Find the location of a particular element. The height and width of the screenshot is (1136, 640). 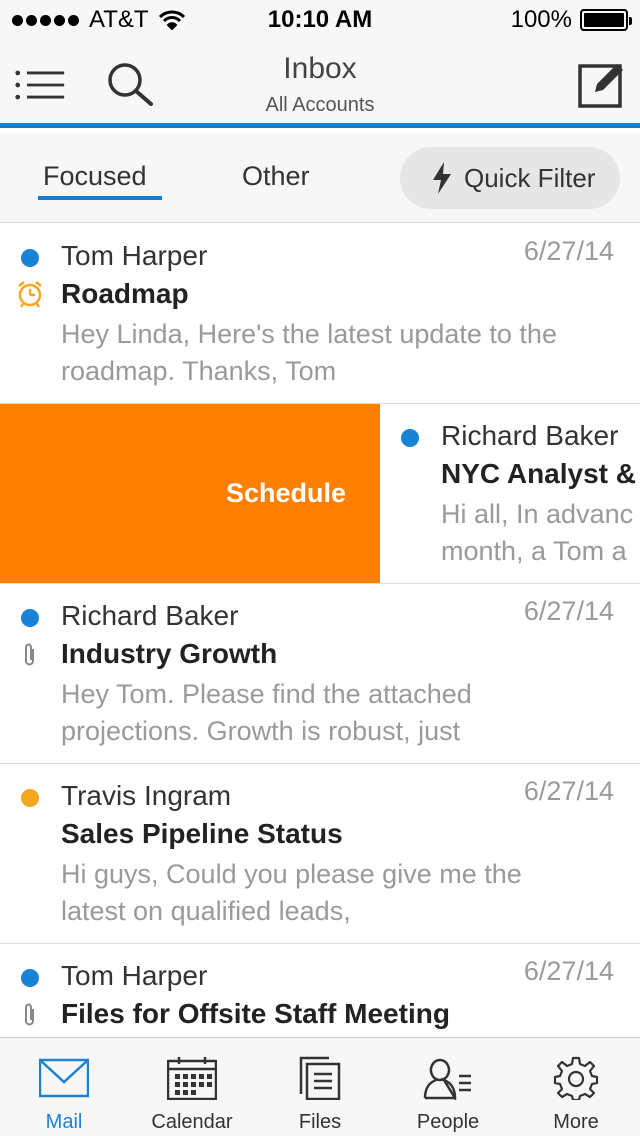

battery-icon is located at coordinates (606, 20).